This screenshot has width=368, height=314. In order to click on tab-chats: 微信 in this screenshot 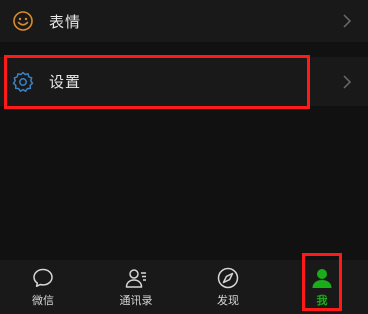, I will do `click(43, 287)`.